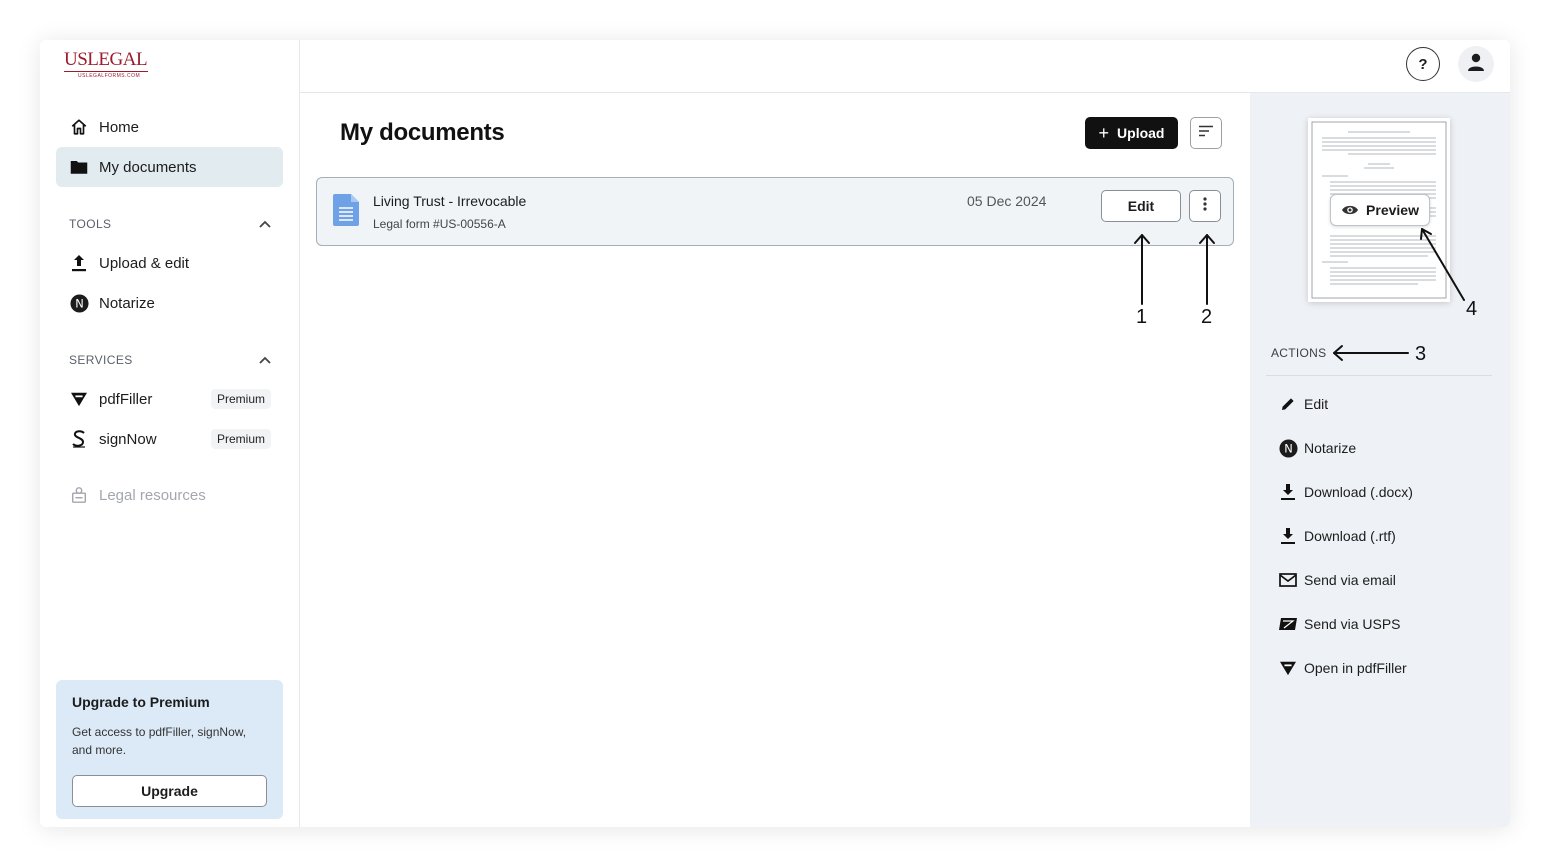 The height and width of the screenshot is (868, 1550). What do you see at coordinates (127, 303) in the screenshot?
I see `nav-notarize-label: Notarize` at bounding box center [127, 303].